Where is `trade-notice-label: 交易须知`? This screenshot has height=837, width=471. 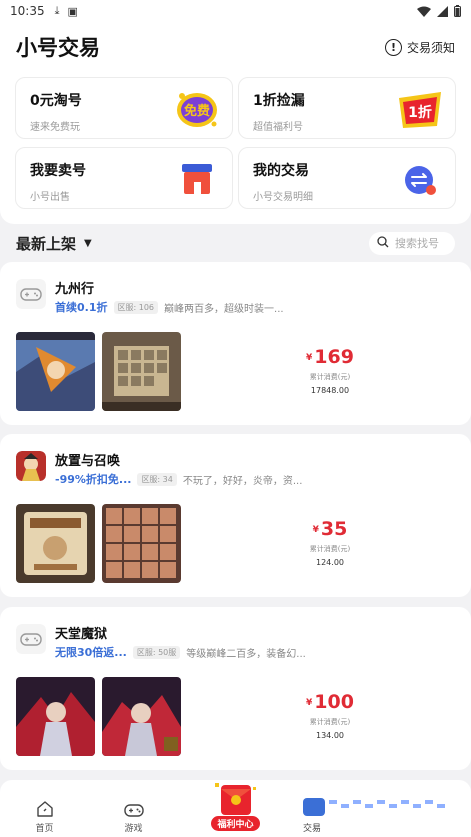
trade-notice-label: 交易须知 is located at coordinates (430, 47).